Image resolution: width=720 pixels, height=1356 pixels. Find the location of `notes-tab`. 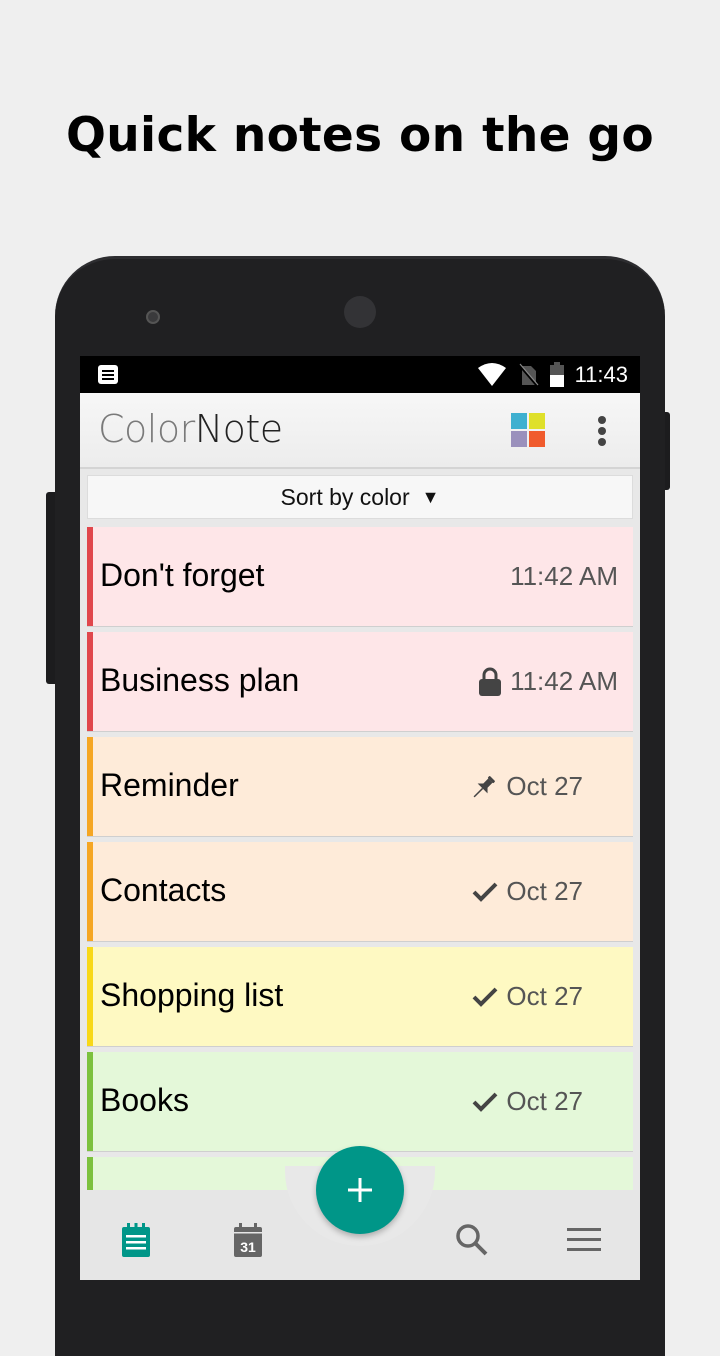

notes-tab is located at coordinates (136, 1240).